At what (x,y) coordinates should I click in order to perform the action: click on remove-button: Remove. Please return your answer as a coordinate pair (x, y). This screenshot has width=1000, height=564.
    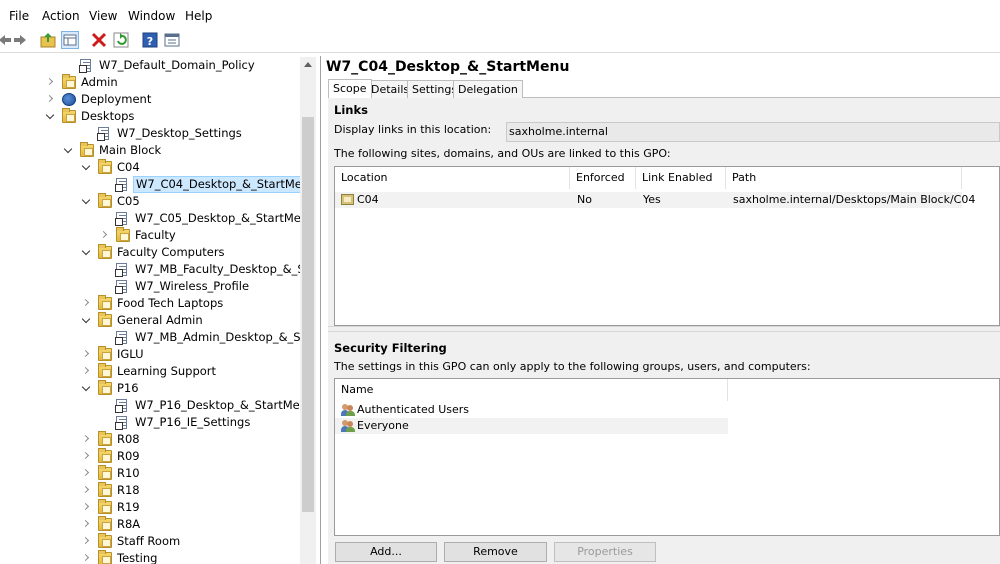
    Looking at the image, I should click on (495, 552).